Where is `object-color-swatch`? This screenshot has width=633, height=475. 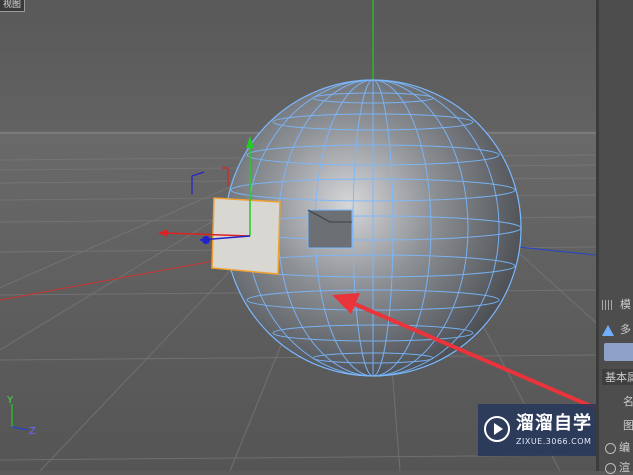
object-color-swatch is located at coordinates (618, 352).